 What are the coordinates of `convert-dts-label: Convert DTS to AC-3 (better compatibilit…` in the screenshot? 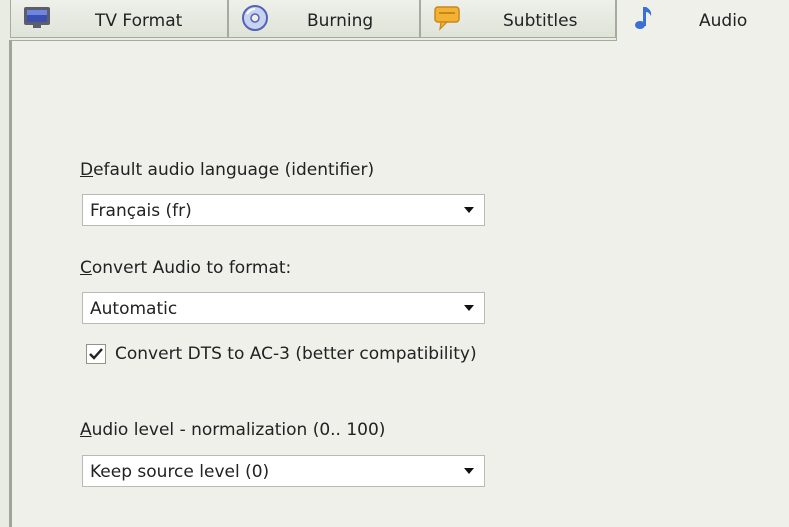 It's located at (296, 354).